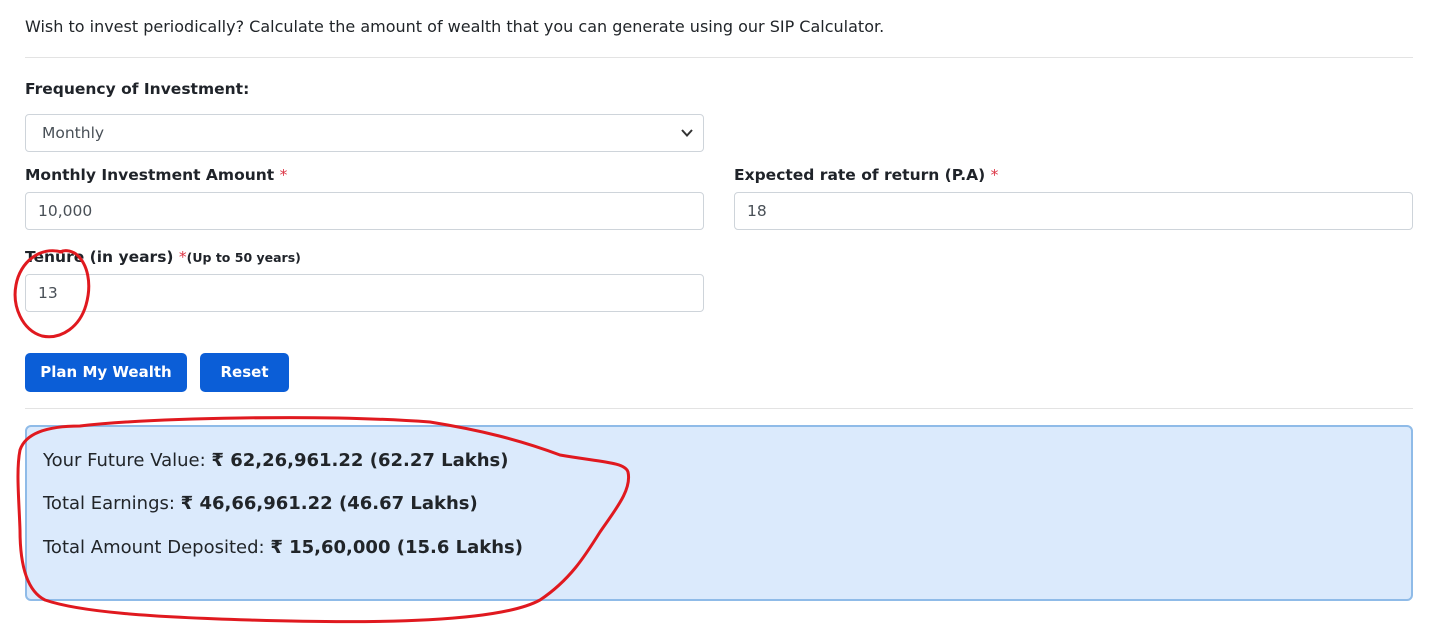 The width and height of the screenshot is (1448, 629). What do you see at coordinates (866, 175) in the screenshot?
I see `rate-label: Expected rate of return (P.A) *` at bounding box center [866, 175].